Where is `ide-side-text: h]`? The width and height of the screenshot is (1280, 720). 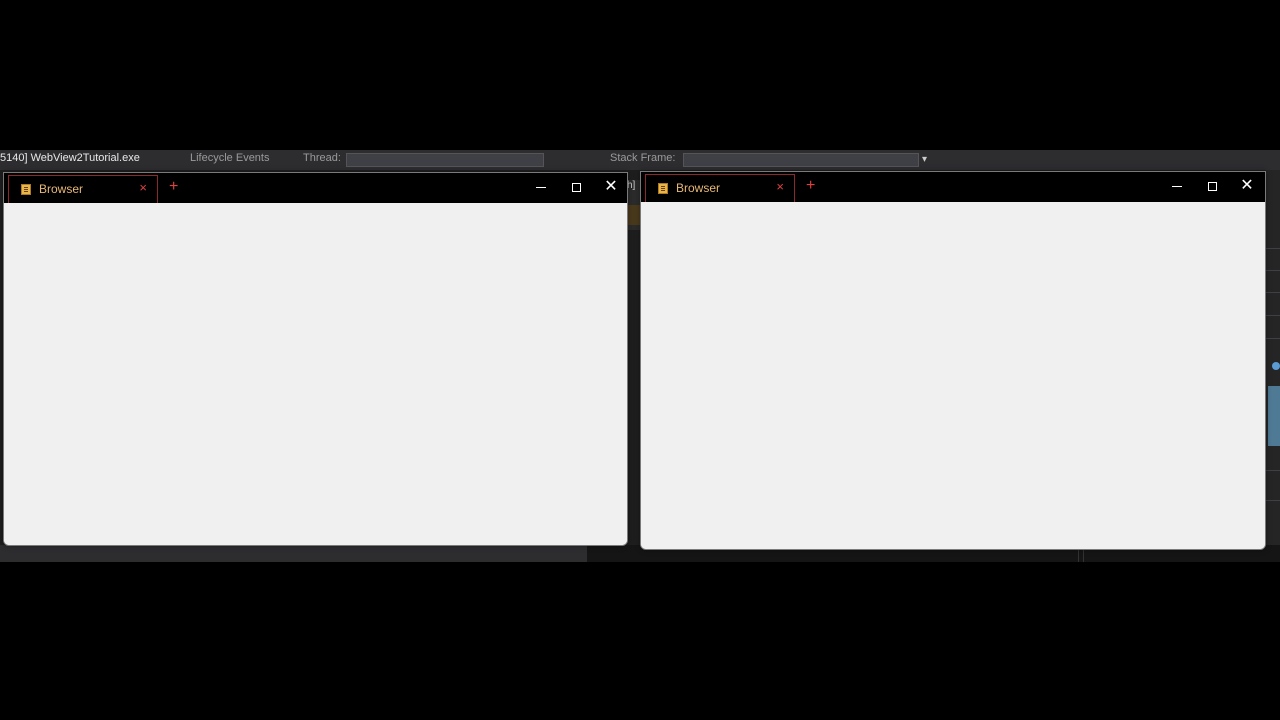
ide-side-text: h] is located at coordinates (631, 185).